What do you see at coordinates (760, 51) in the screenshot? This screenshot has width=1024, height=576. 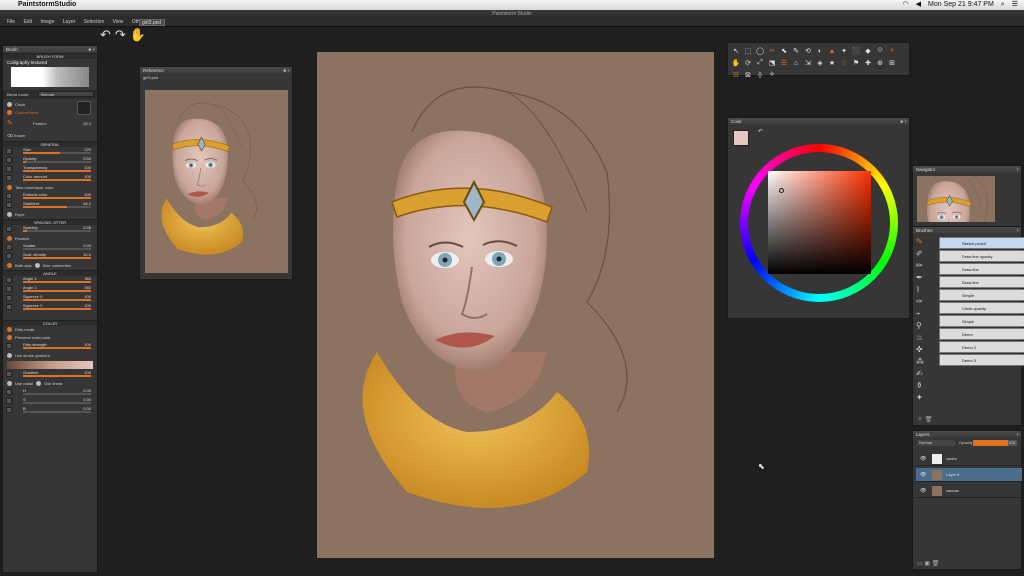 I see `tool-icon-2: ◯` at bounding box center [760, 51].